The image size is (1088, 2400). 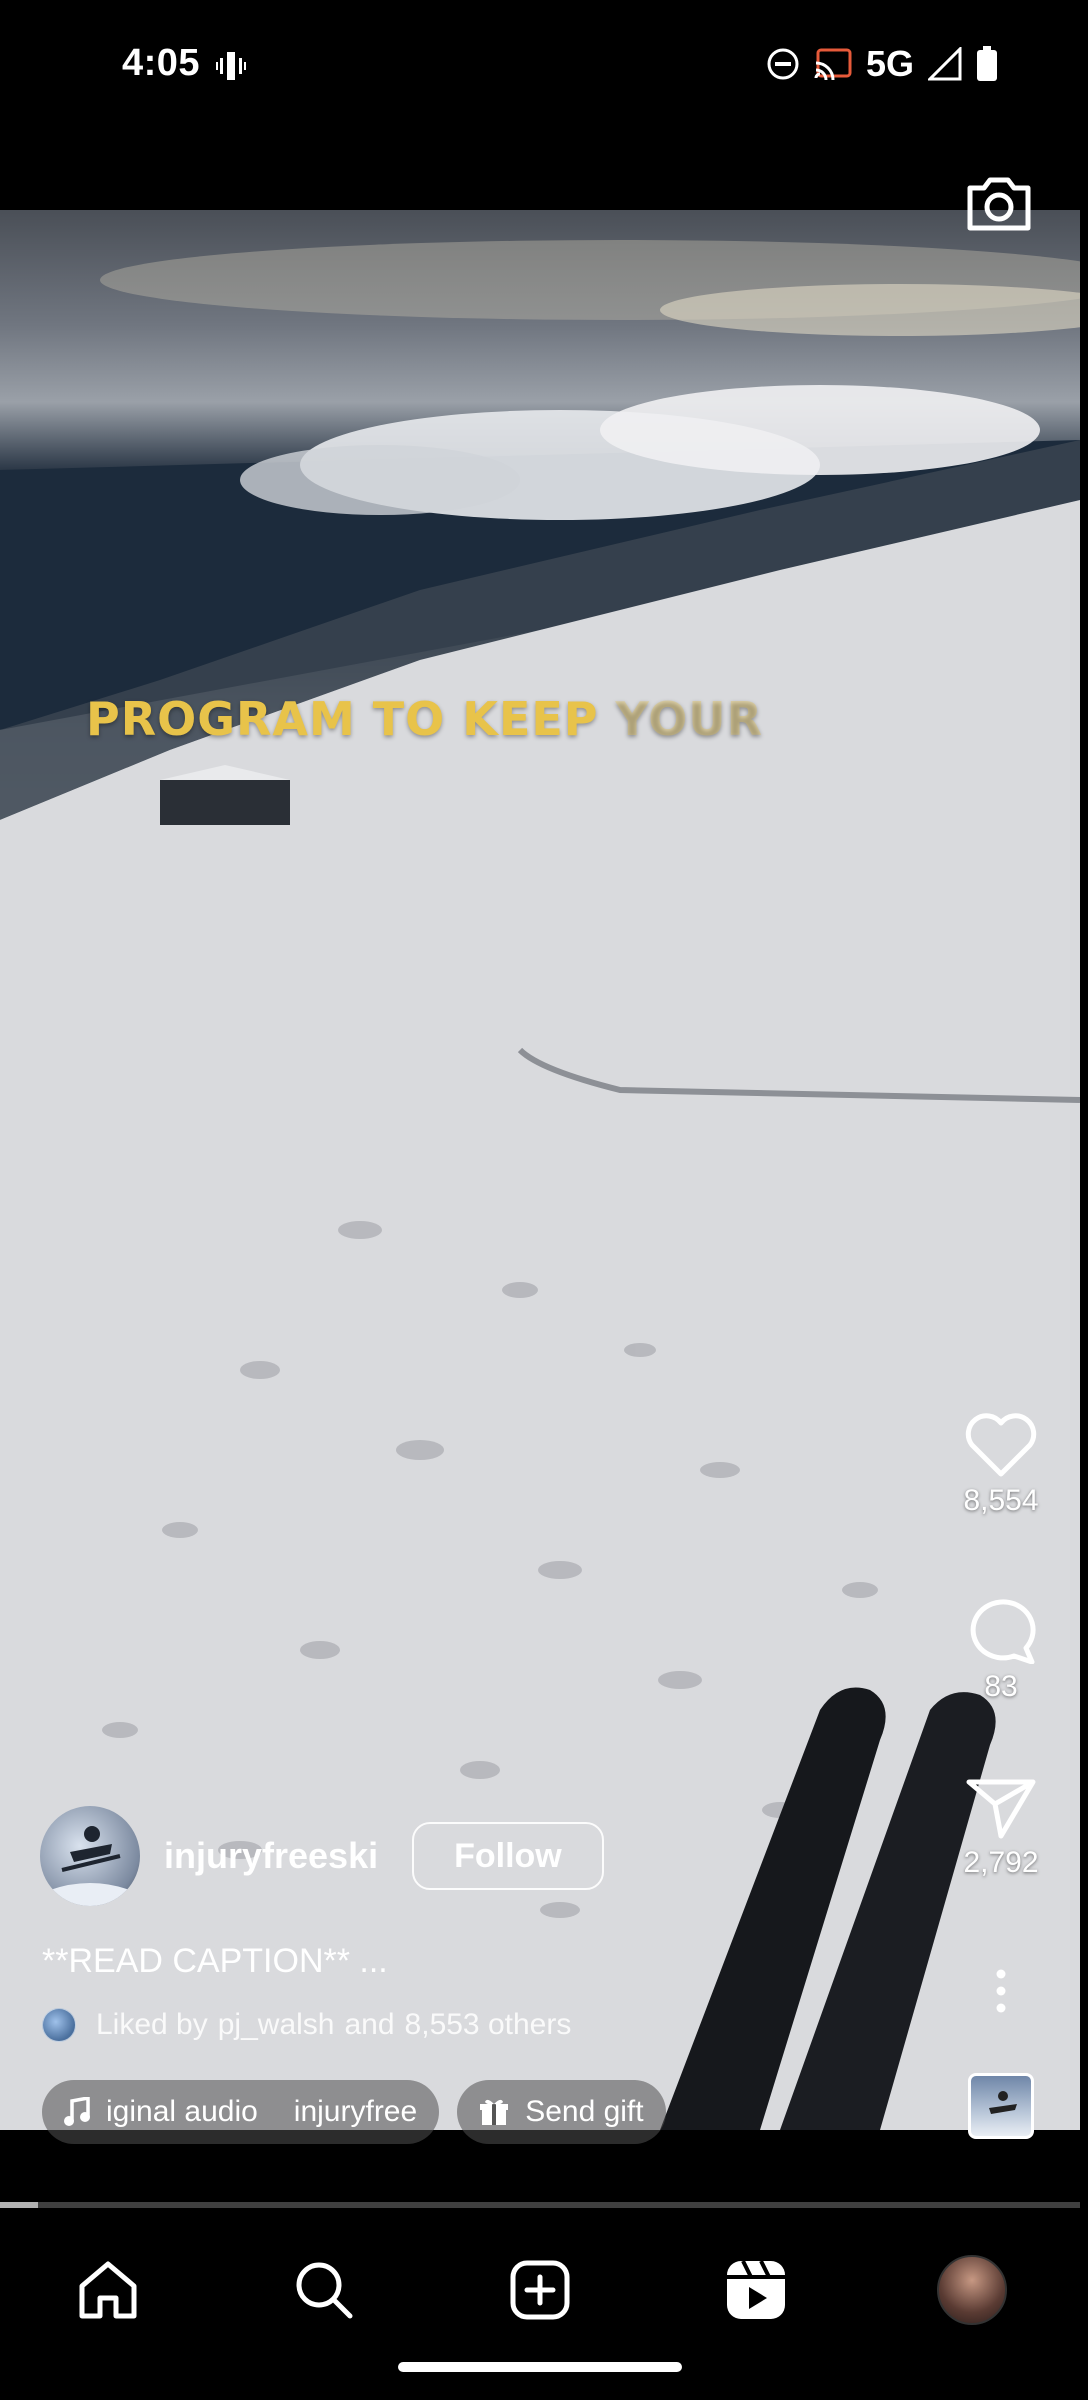 What do you see at coordinates (342, 719) in the screenshot?
I see `overlay-text: PROGRAM TO KEEP` at bounding box center [342, 719].